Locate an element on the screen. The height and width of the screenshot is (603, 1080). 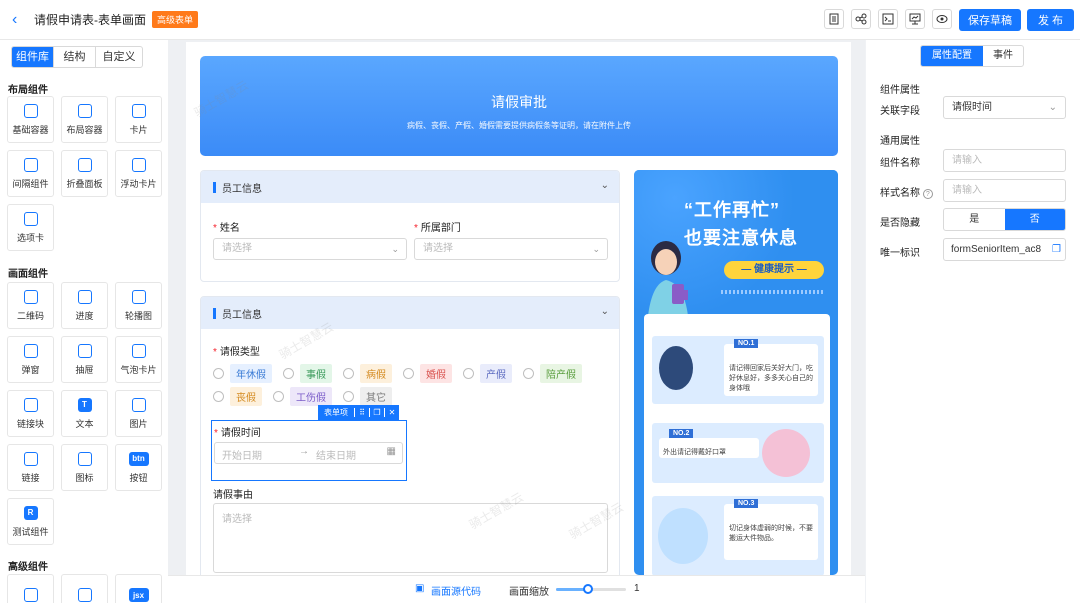
component-grid: 间隔组件 is located at coordinates (30, 173).